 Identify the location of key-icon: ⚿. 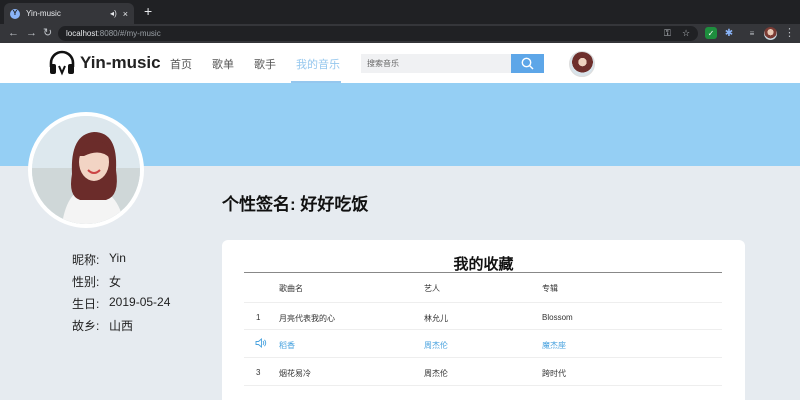
(667, 33).